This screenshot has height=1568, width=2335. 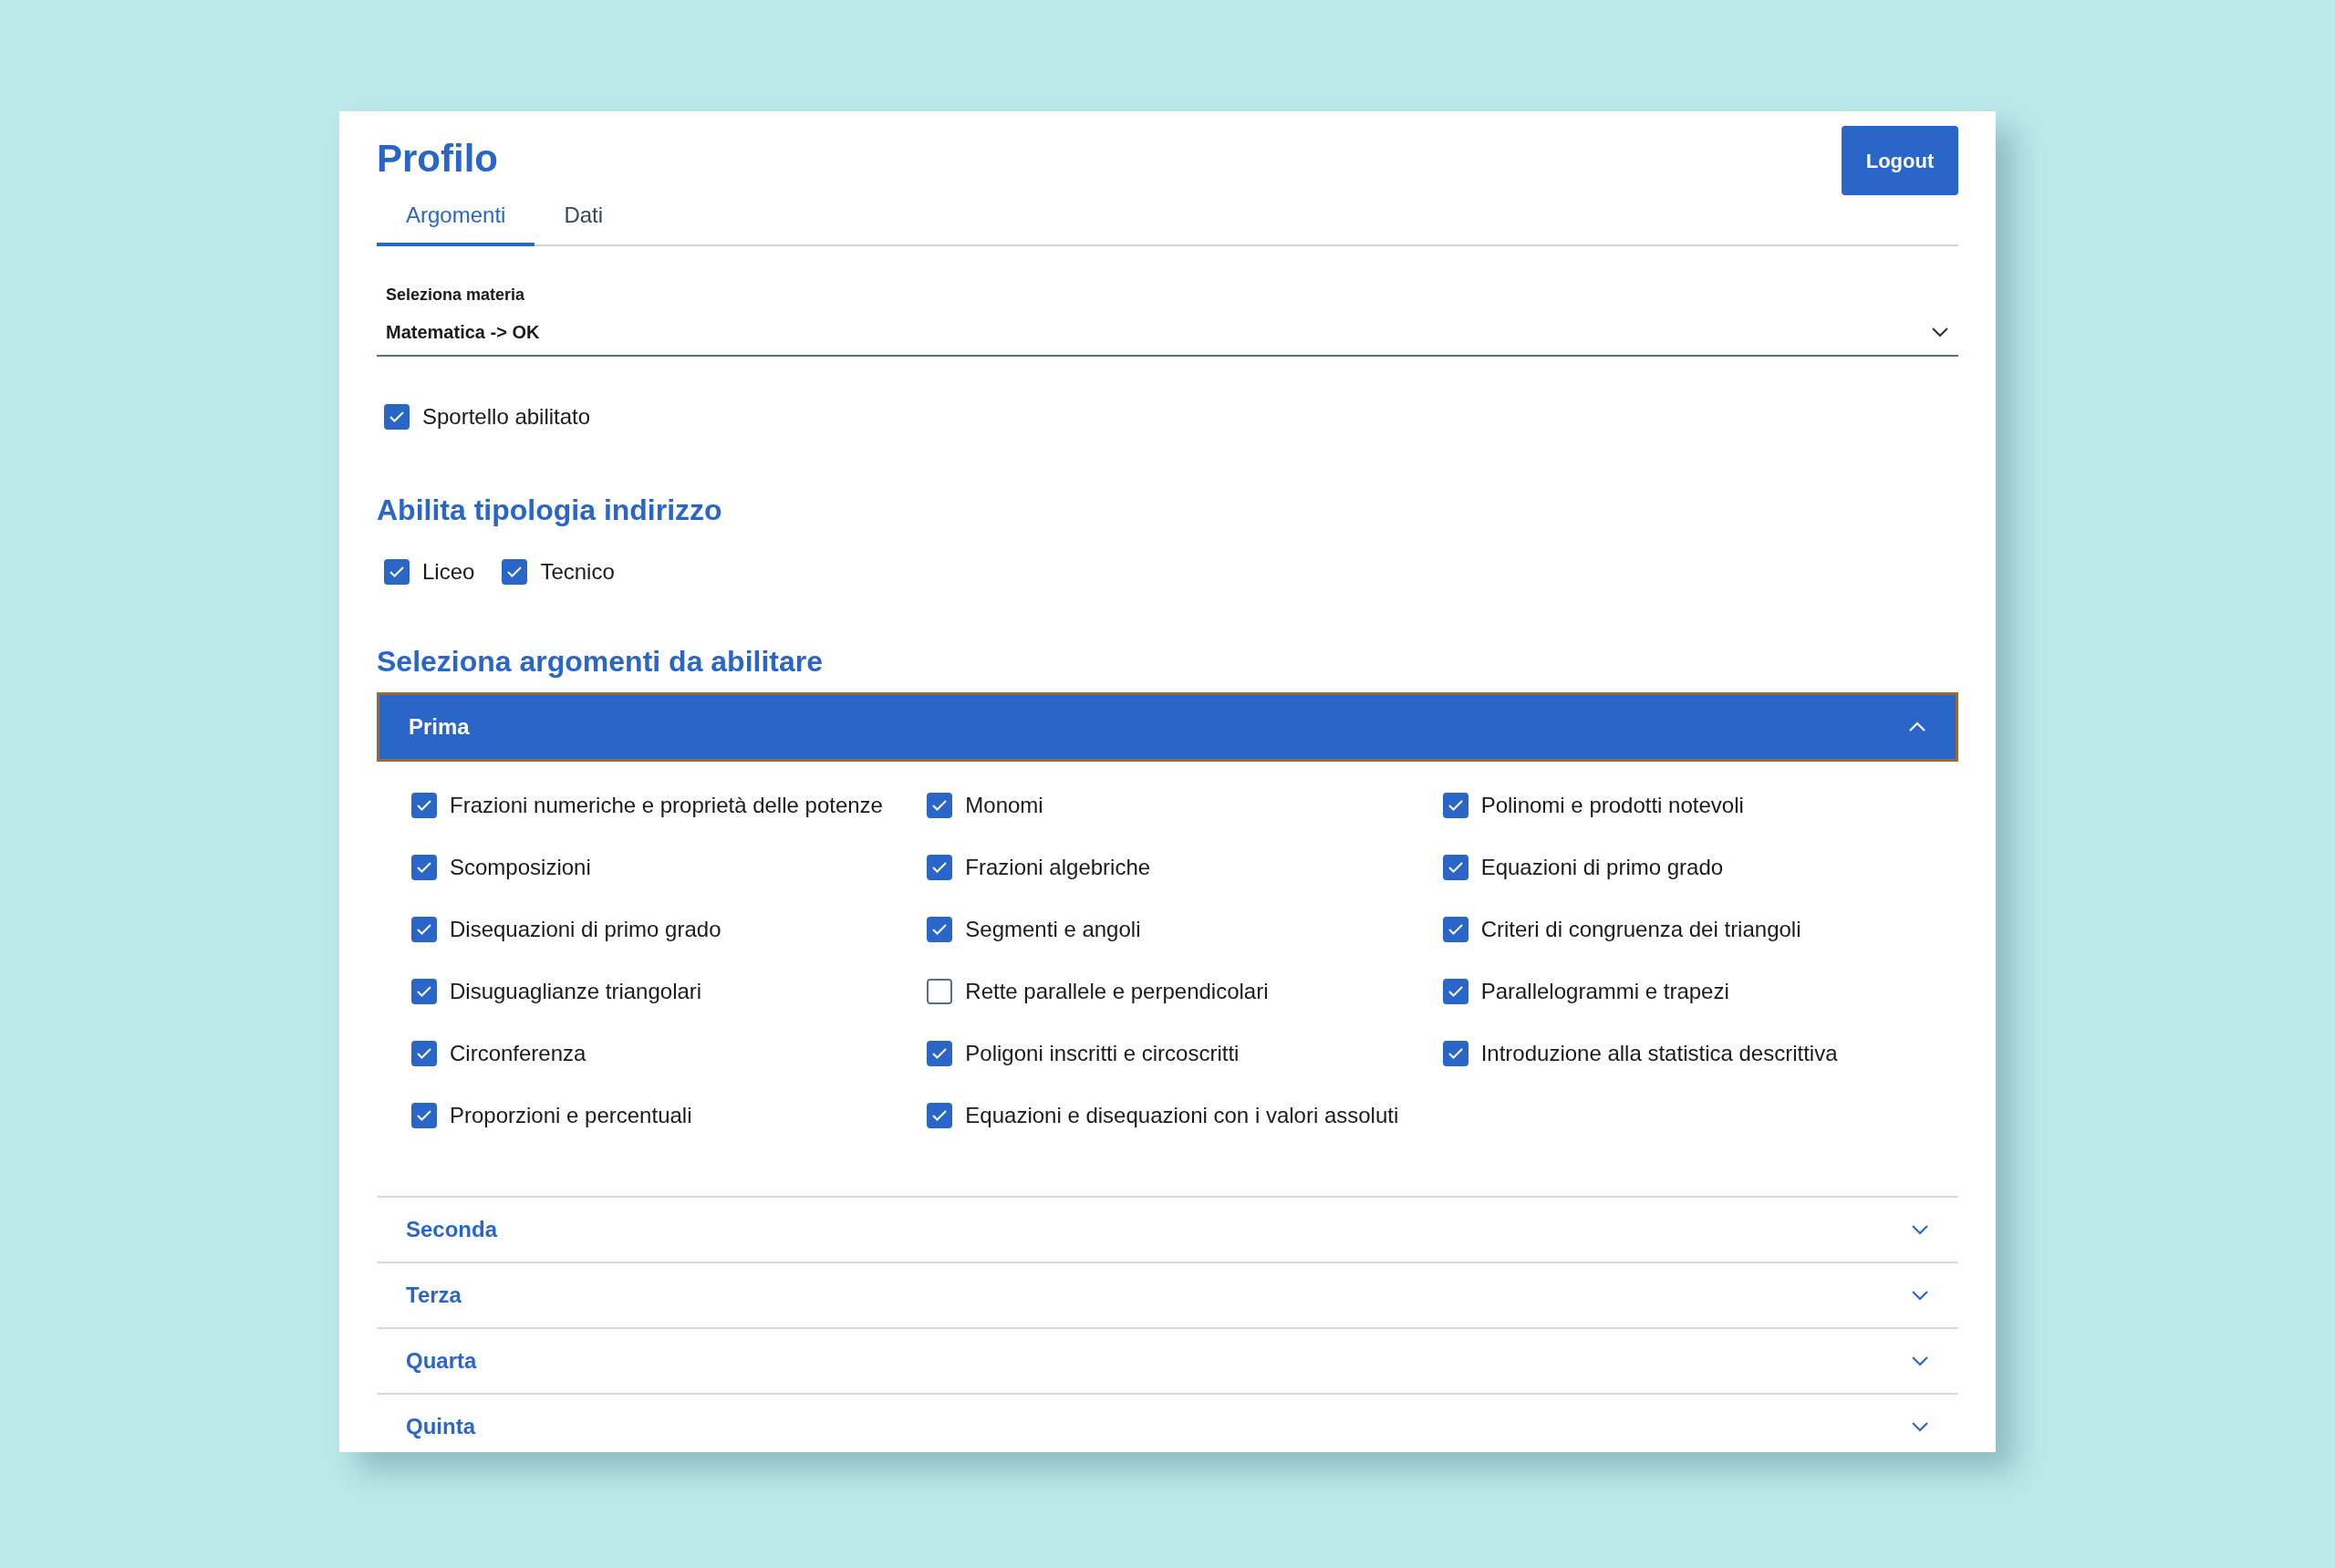 What do you see at coordinates (1004, 805) in the screenshot?
I see `checkbox-label: Monomi` at bounding box center [1004, 805].